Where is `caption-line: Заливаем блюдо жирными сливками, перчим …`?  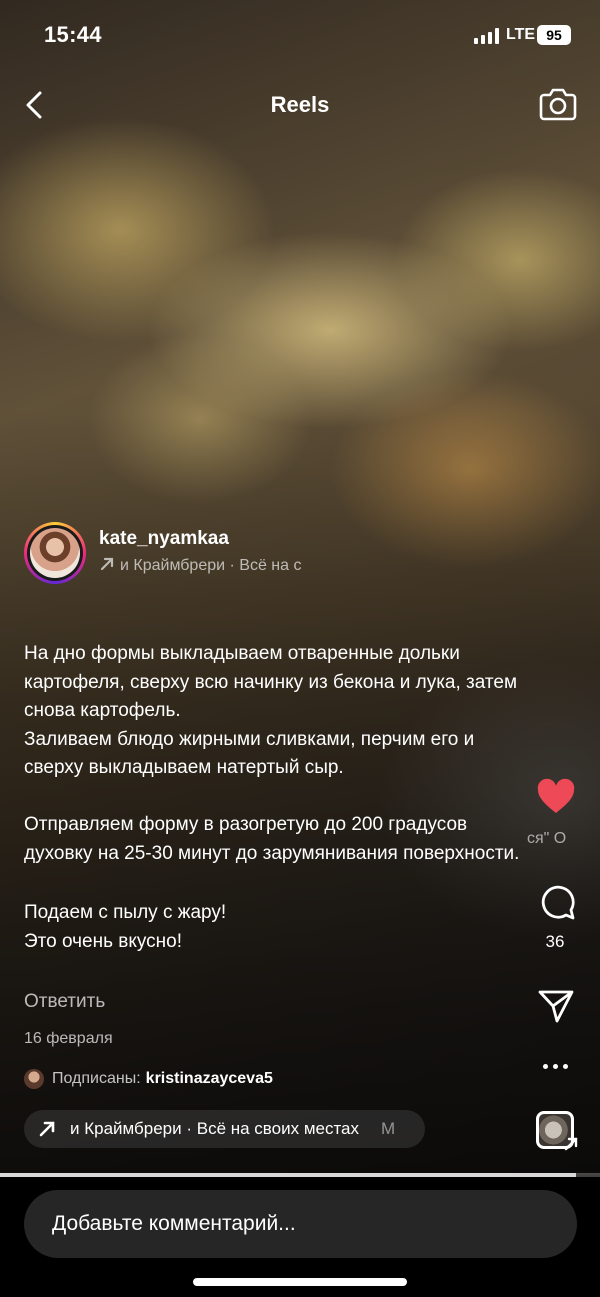 caption-line: Заливаем блюдо жирными сливками, перчим … is located at coordinates (249, 753).